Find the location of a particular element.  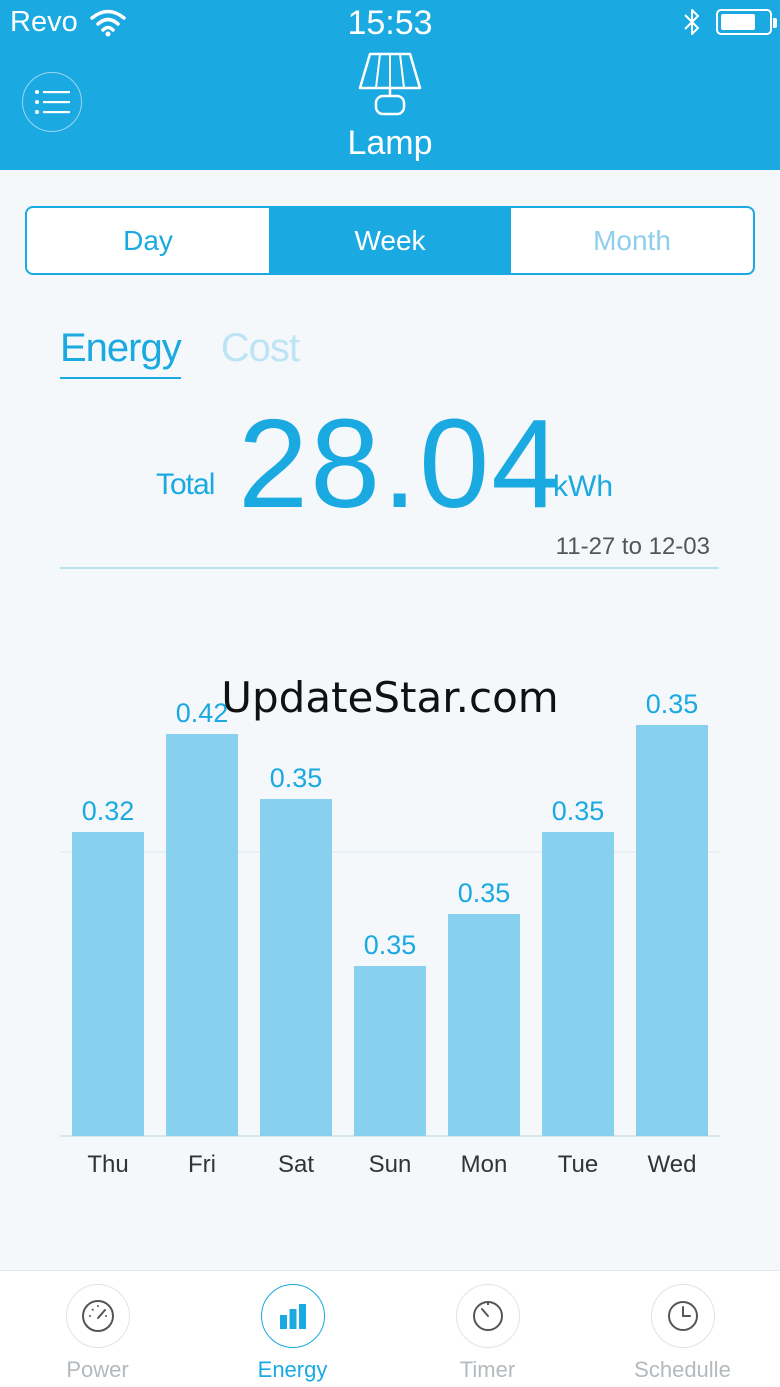

chart-category-label: Tue is located at coordinates (578, 1164).